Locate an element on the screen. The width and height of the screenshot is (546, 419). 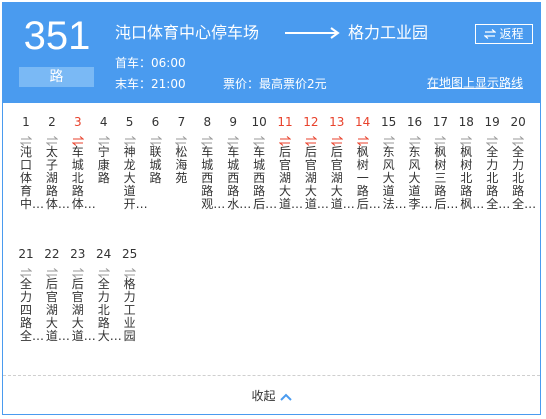
stop-number: 22 is located at coordinates (52, 254).